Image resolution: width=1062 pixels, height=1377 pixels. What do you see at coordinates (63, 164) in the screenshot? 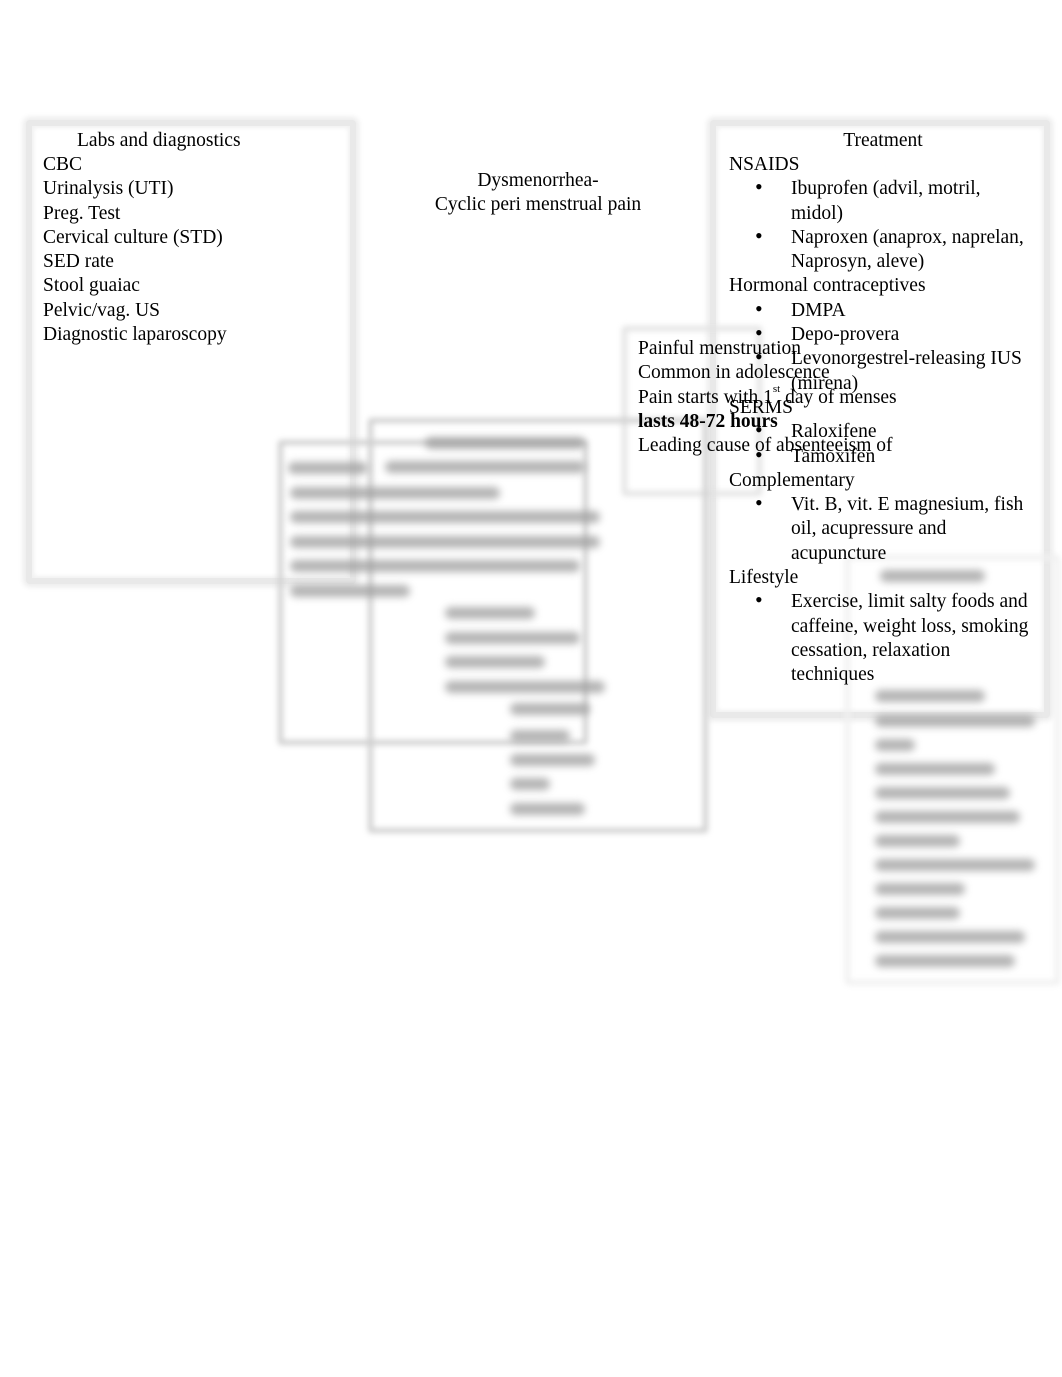
I see `labs-item: CBC` at bounding box center [63, 164].